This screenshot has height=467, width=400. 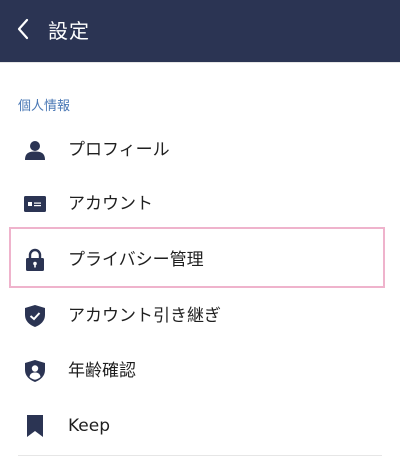 What do you see at coordinates (35, 371) in the screenshot?
I see `shield-person-icon` at bounding box center [35, 371].